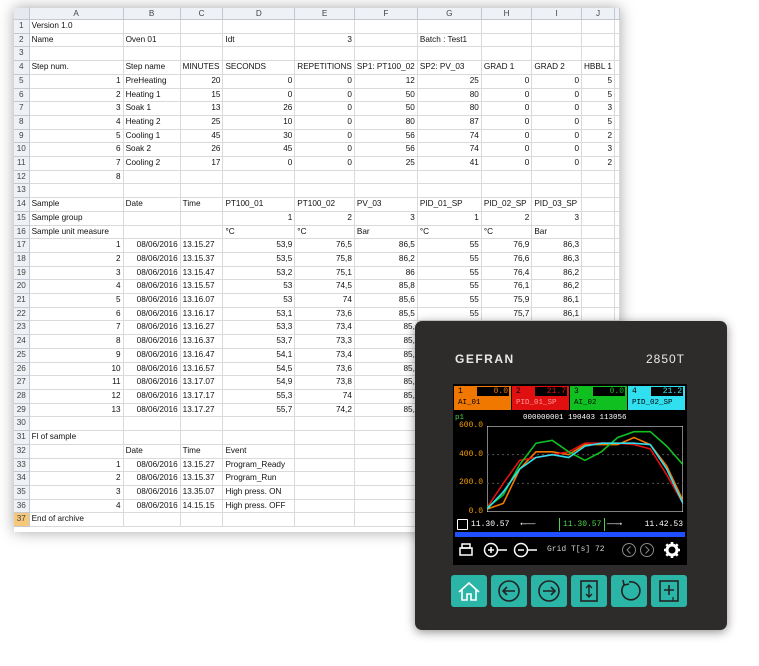  I want to click on table-cell: 73,4, so click(324, 328).